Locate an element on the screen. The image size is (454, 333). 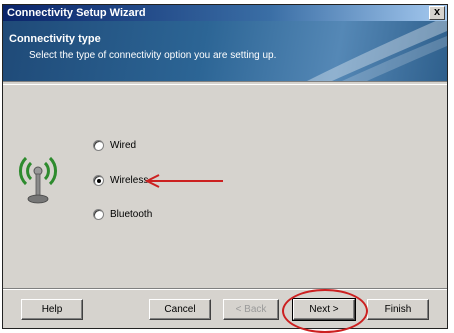
option-bluetooth: Bluetooth is located at coordinates (122, 214).